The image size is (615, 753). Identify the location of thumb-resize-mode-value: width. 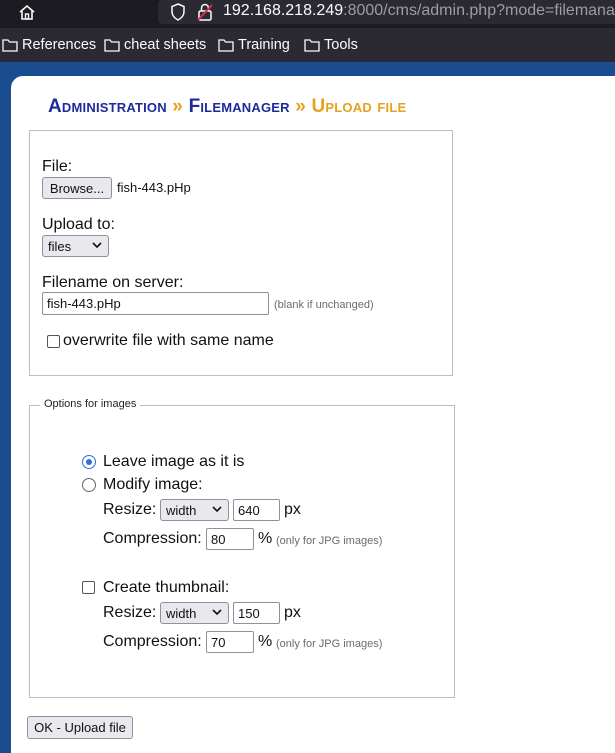
(181, 613).